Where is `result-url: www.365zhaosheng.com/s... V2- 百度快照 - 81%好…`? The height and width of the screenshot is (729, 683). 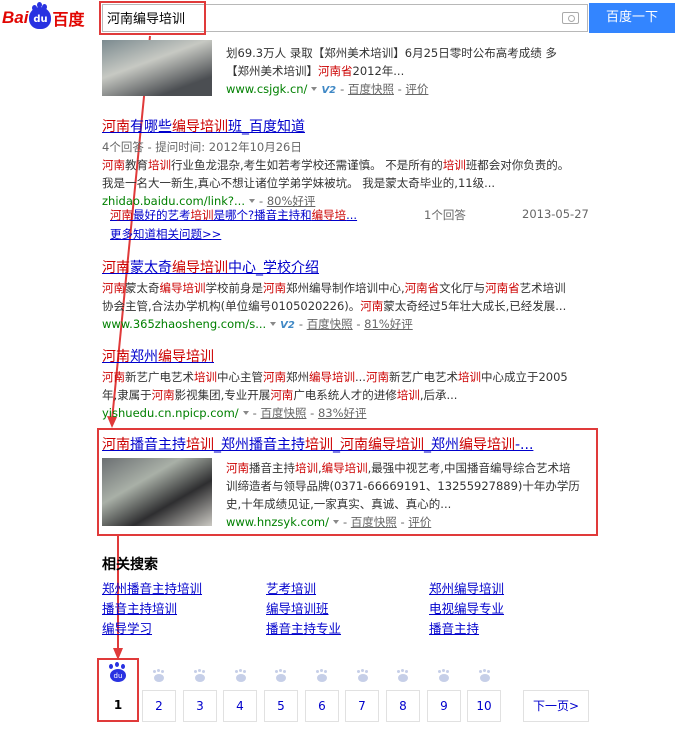 result-url: www.365zhaosheng.com/s... V2- 百度快照 - 81%好… is located at coordinates (257, 324).